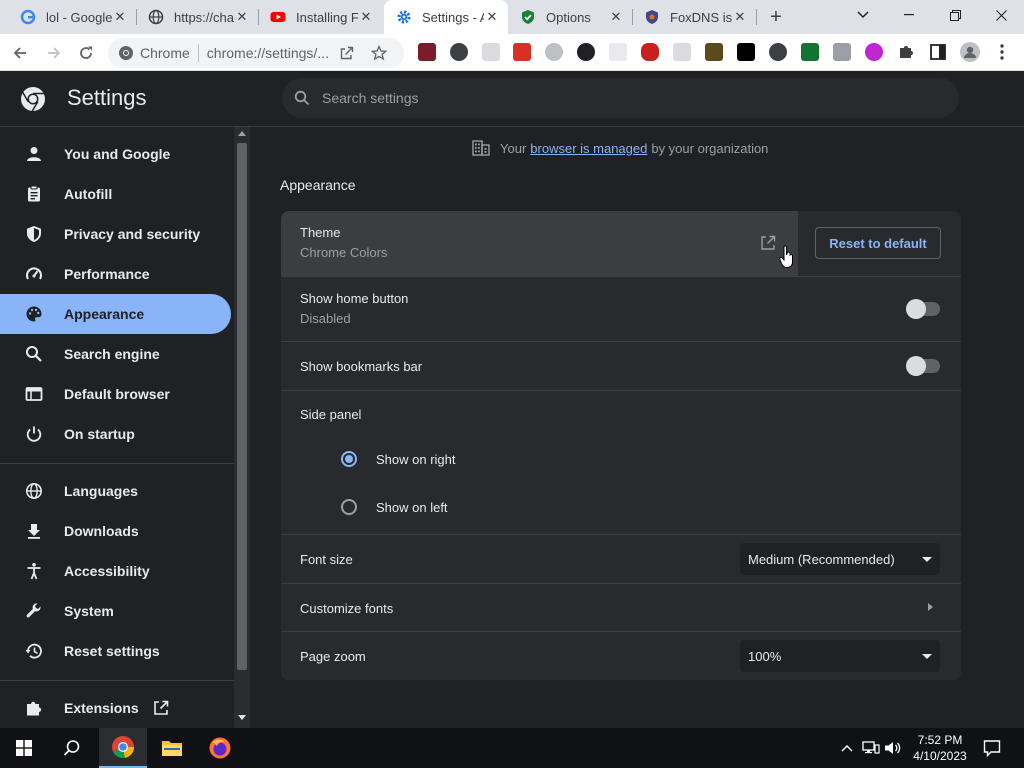 The height and width of the screenshot is (768, 1024). What do you see at coordinates (621, 607) in the screenshot?
I see `customize-fonts-row: Customize fonts` at bounding box center [621, 607].